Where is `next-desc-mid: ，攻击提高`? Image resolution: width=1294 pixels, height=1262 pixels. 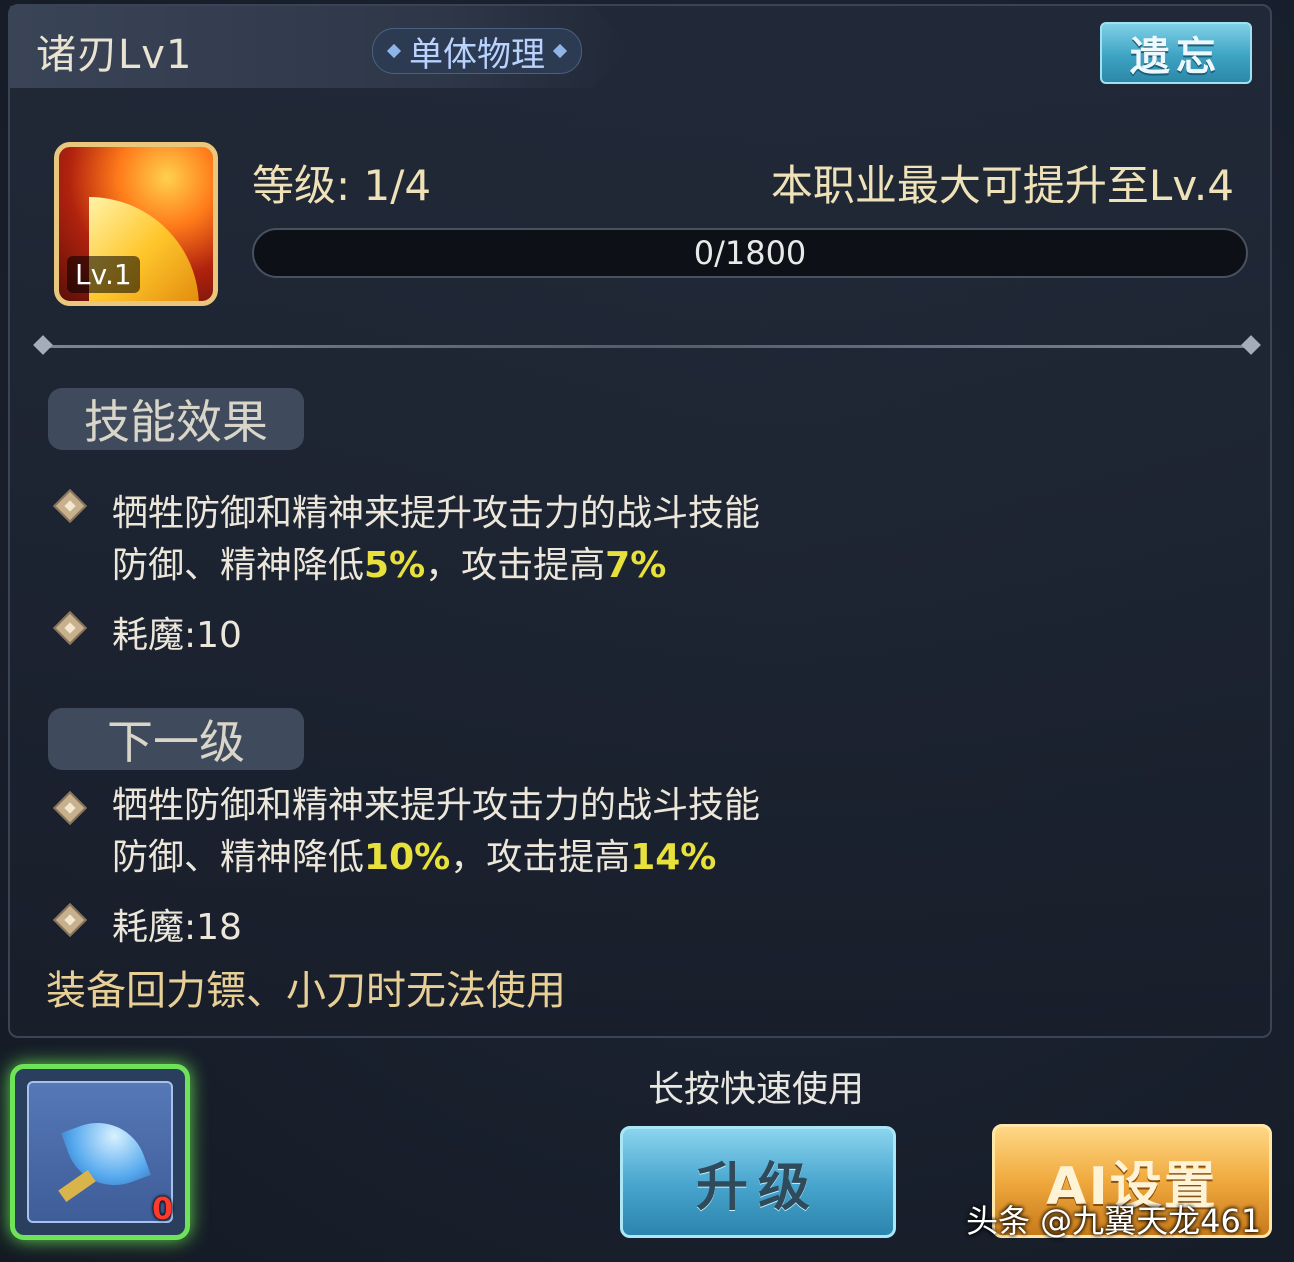 next-desc-mid: ，攻击提高 is located at coordinates (540, 857).